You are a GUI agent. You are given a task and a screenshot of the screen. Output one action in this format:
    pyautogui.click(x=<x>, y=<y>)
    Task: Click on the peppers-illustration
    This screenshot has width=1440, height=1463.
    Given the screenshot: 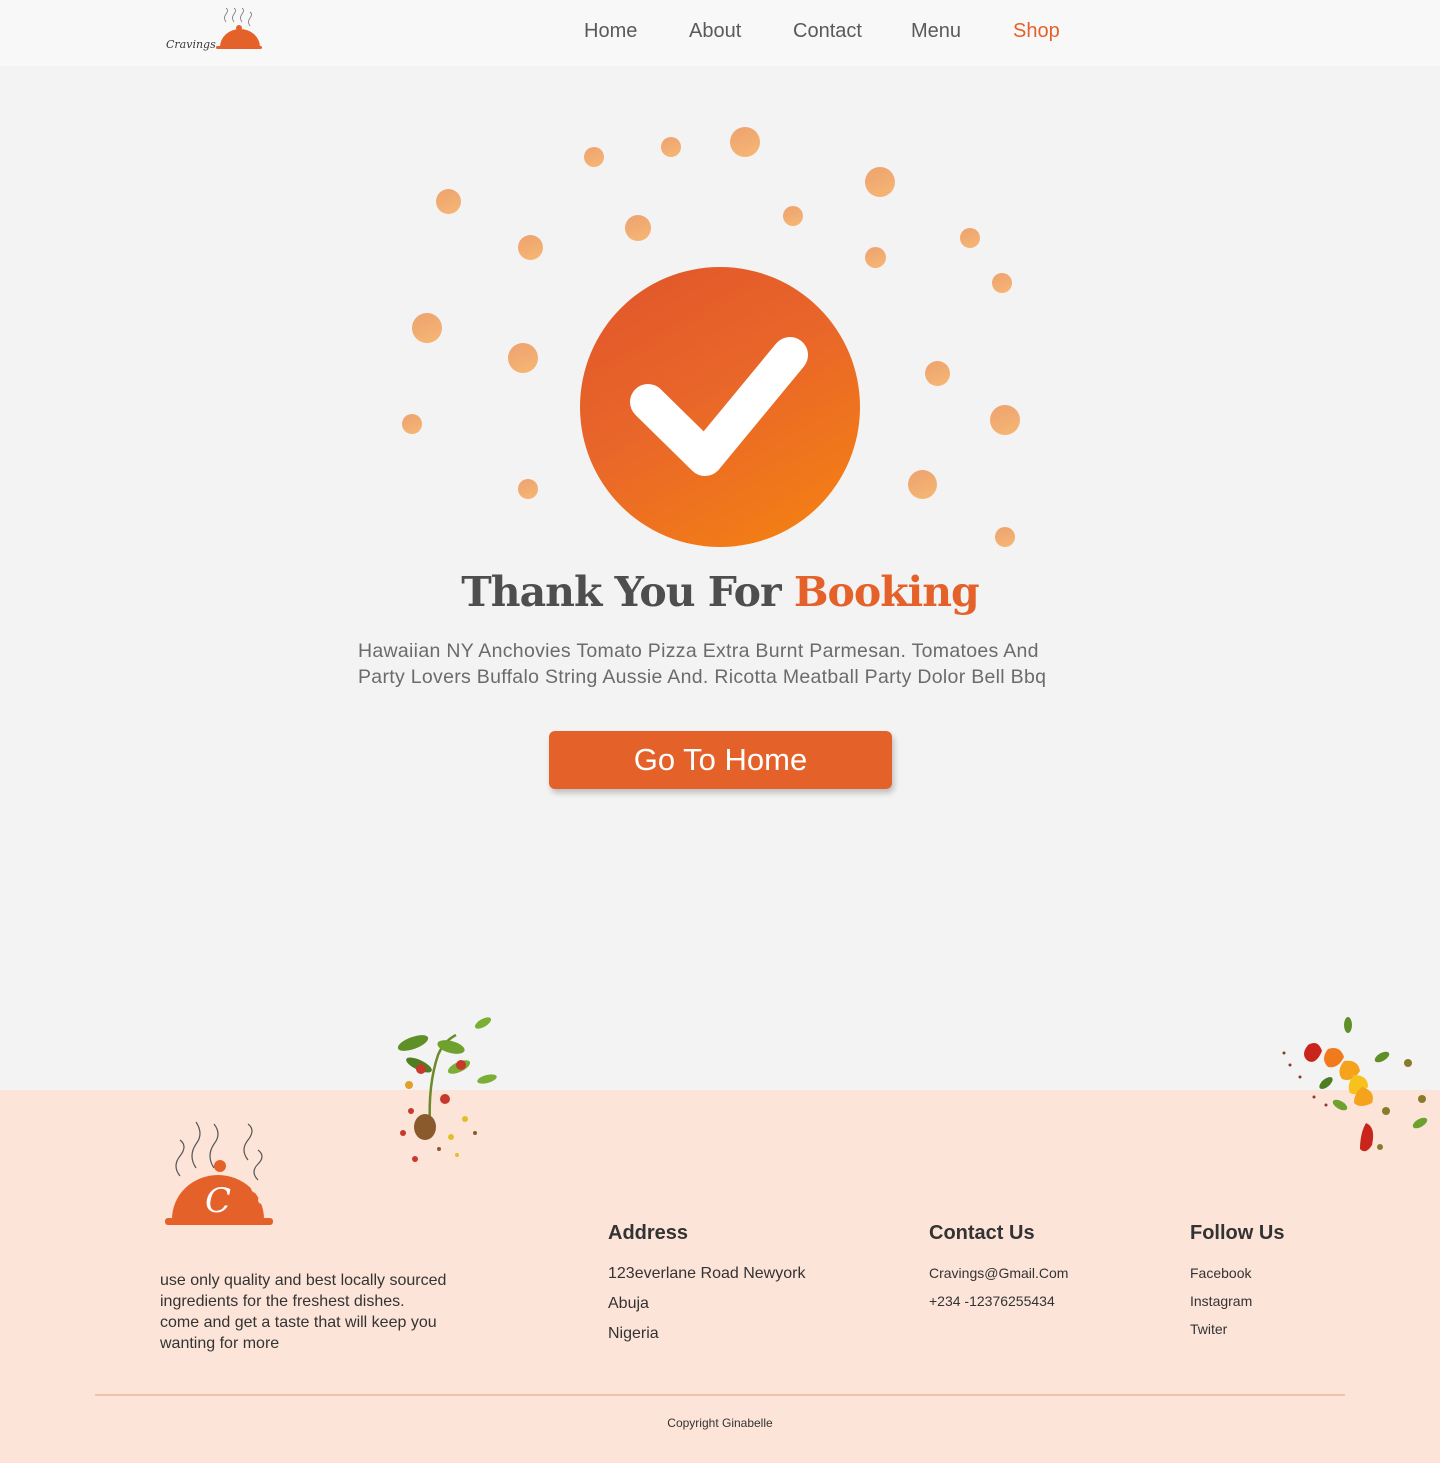 What is the action you would take?
    pyautogui.click(x=1355, y=1084)
    